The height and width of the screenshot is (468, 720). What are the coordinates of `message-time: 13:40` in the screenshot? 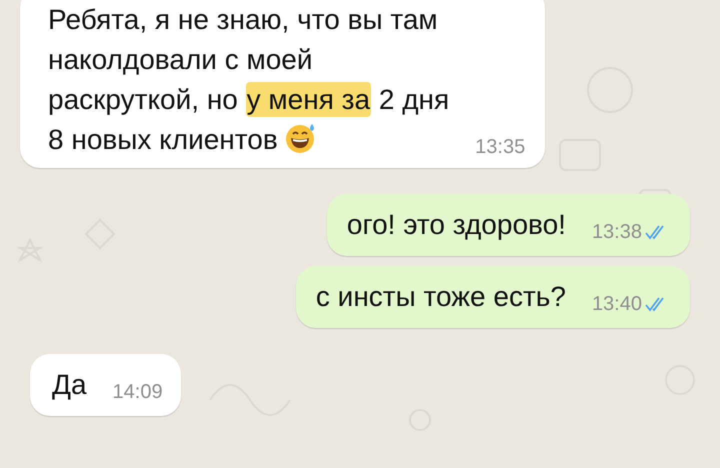 It's located at (617, 304).